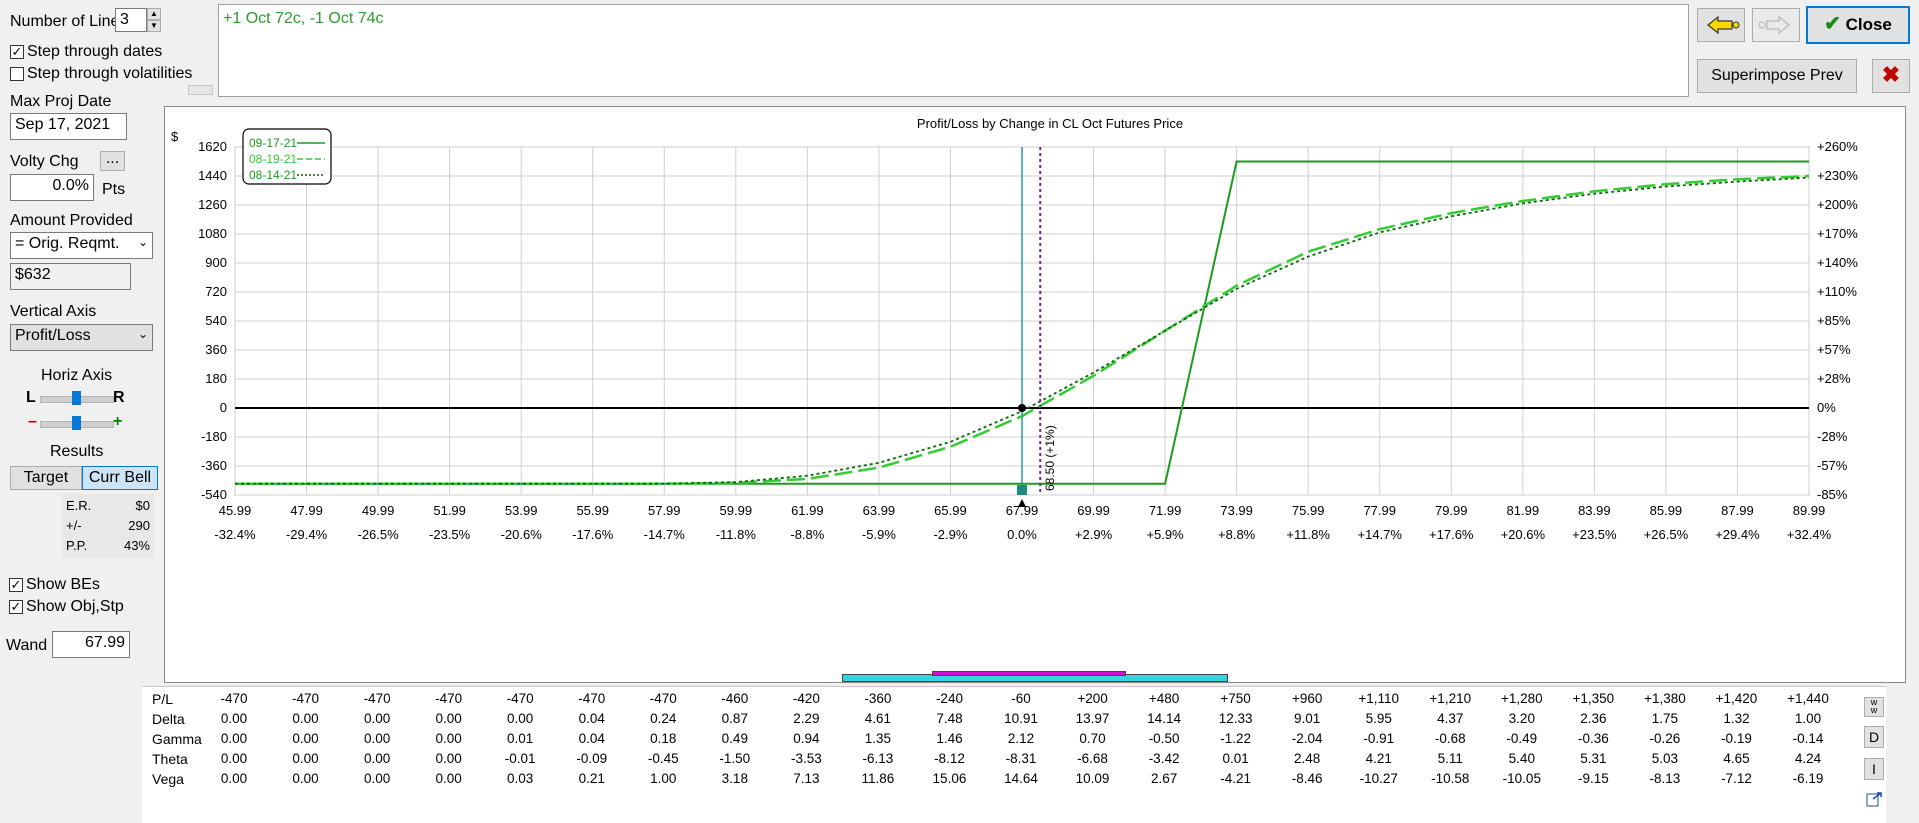  What do you see at coordinates (76, 423) in the screenshot?
I see `zoom-slider-thumb` at bounding box center [76, 423].